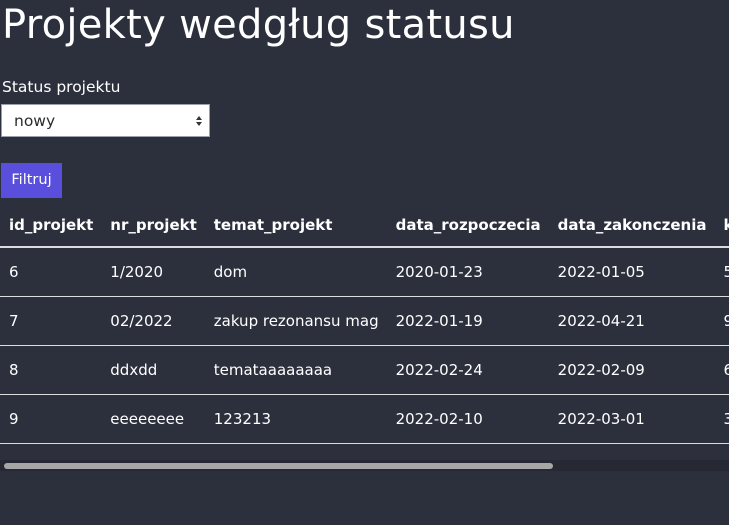 The image size is (729, 525). Describe the element at coordinates (153, 419) in the screenshot. I see `table-cell: eeeeeeee` at that location.